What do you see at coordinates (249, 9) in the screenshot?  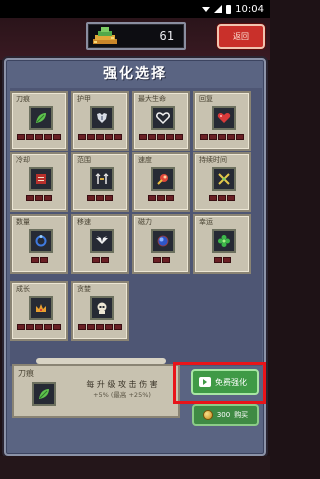 I see `status-time: 10:04` at bounding box center [249, 9].